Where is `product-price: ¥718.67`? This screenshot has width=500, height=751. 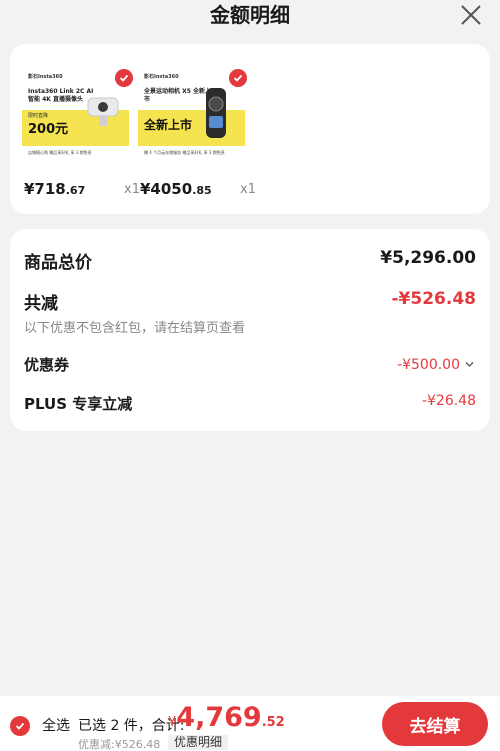
product-price: ¥718.67 is located at coordinates (55, 189).